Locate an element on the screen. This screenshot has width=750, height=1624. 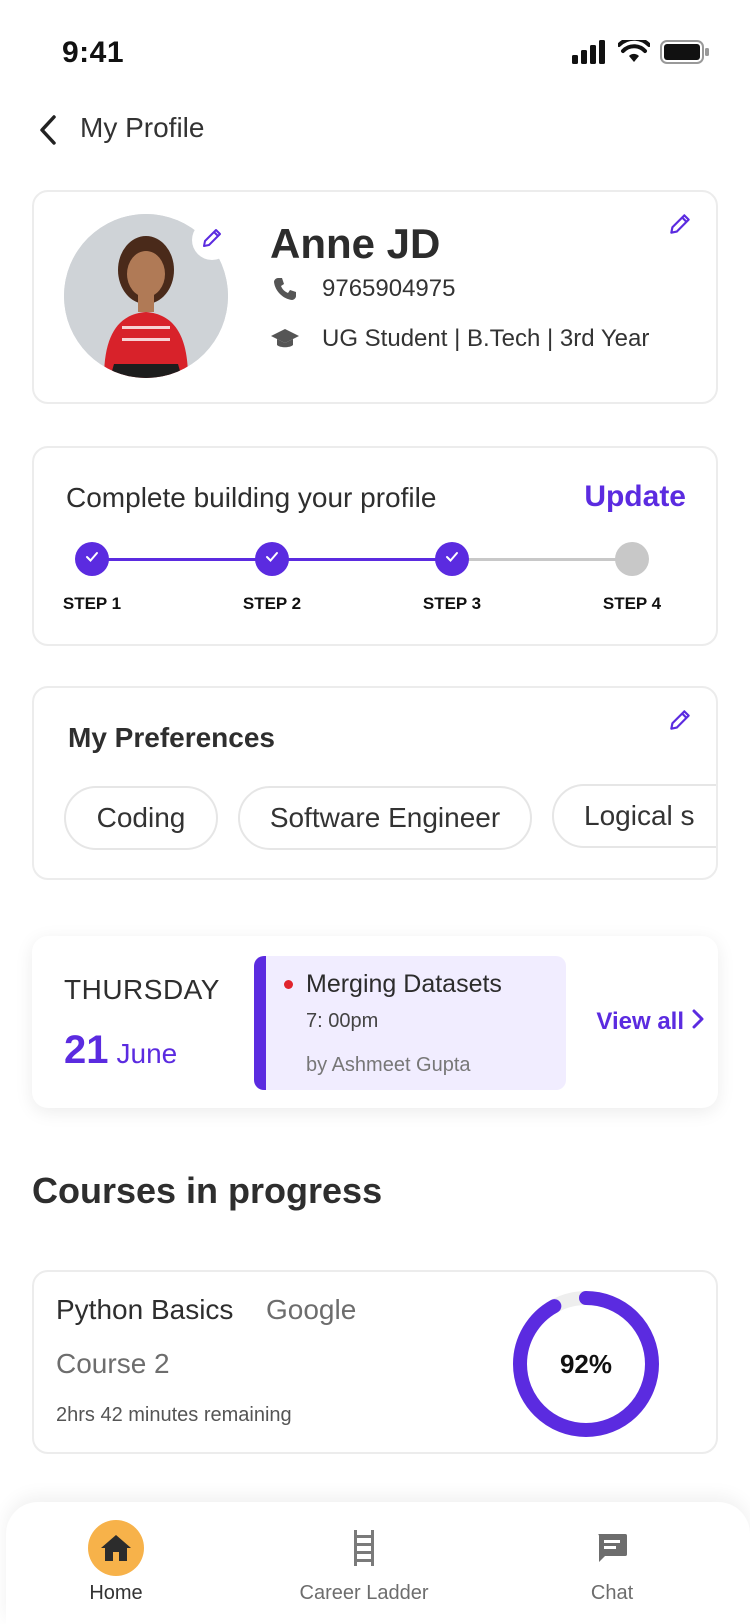
profile-progress-title: Complete building your profile is located at coordinates (251, 497).